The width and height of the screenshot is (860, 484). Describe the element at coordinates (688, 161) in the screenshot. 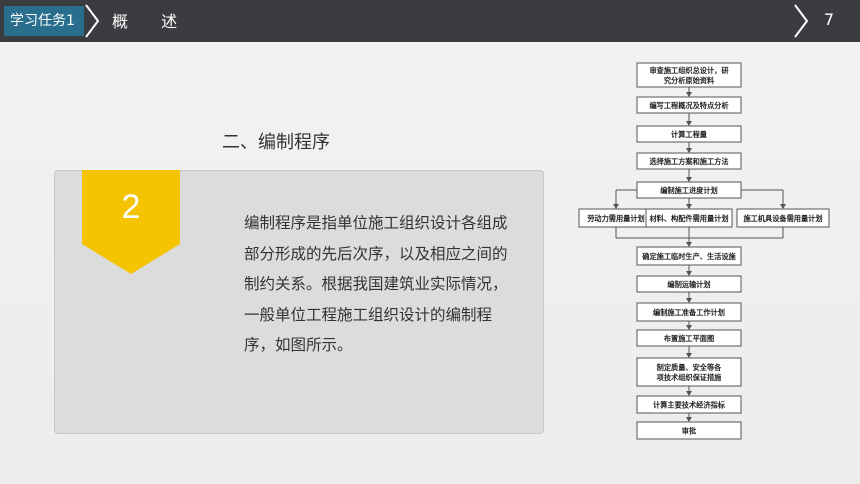

I see `flow-step-label: 选择施工方案和施工方法` at that location.